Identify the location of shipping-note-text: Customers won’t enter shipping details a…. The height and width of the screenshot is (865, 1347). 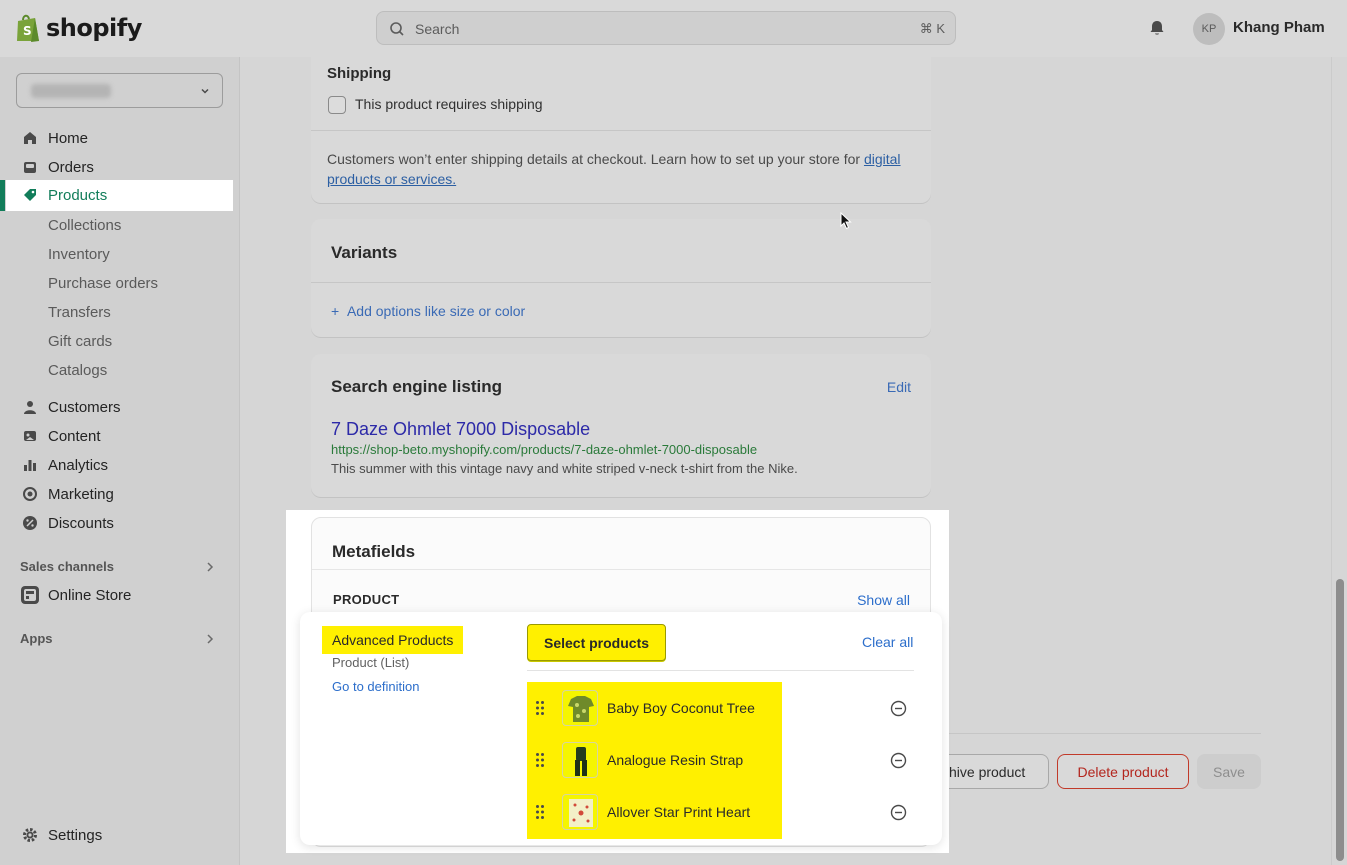
(595, 159).